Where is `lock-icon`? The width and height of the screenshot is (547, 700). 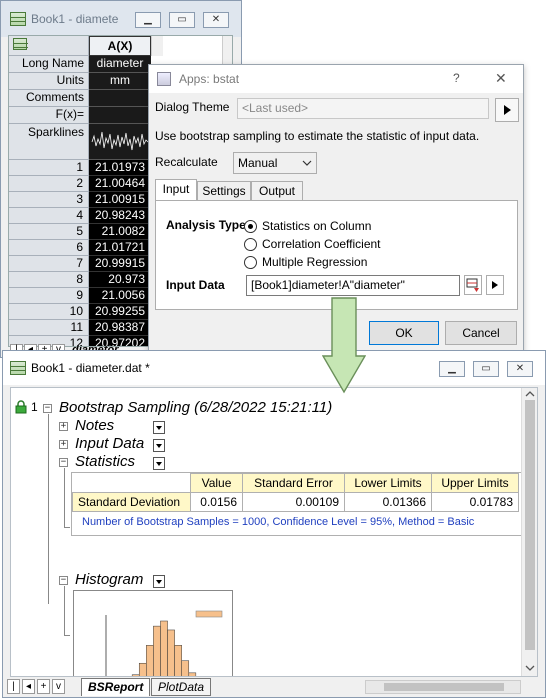 lock-icon is located at coordinates (21, 407).